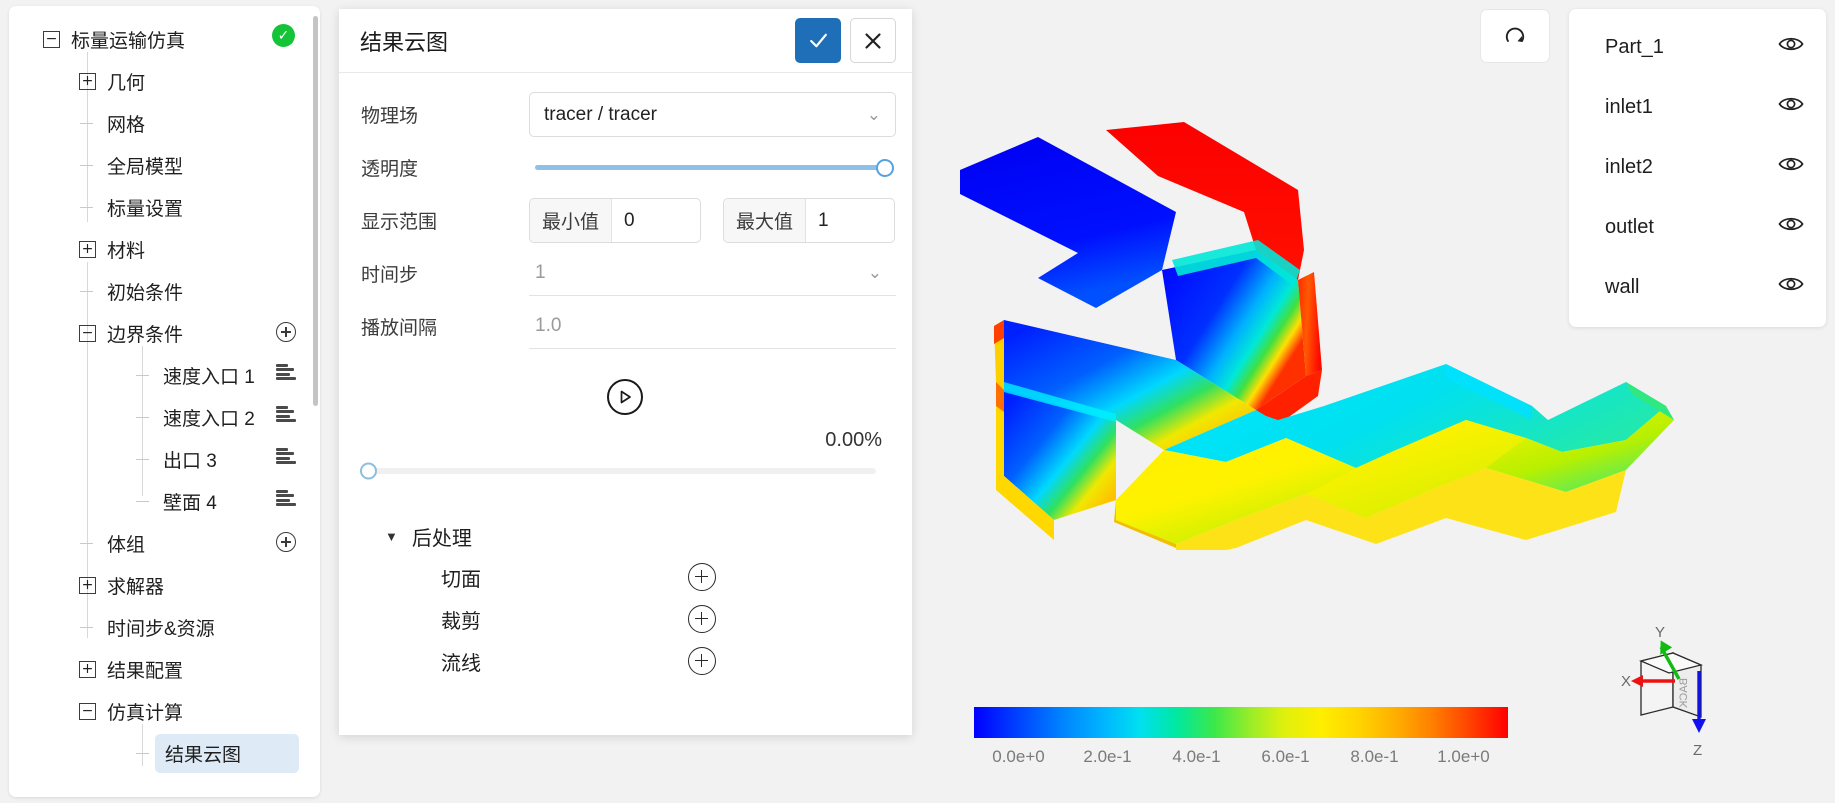  Describe the element at coordinates (765, 220) in the screenshot. I see `max-value-tag: 最大值` at that location.